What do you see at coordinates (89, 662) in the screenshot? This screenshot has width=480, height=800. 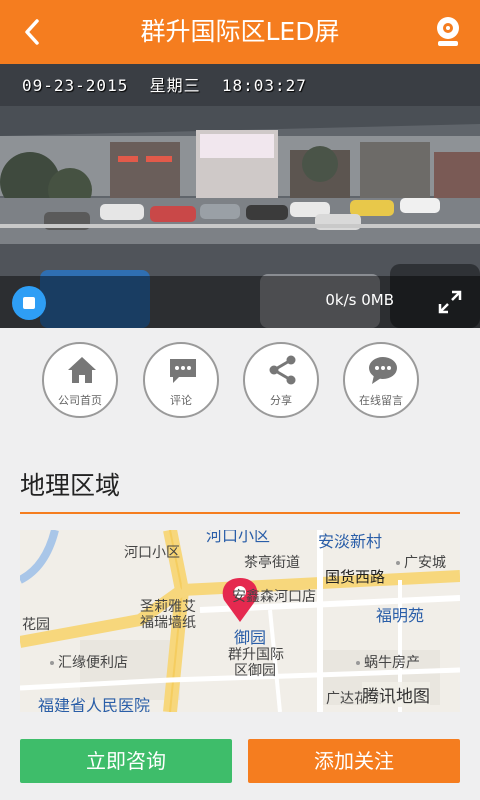 I see `map-label-huijian: 汇缘便利店` at bounding box center [89, 662].